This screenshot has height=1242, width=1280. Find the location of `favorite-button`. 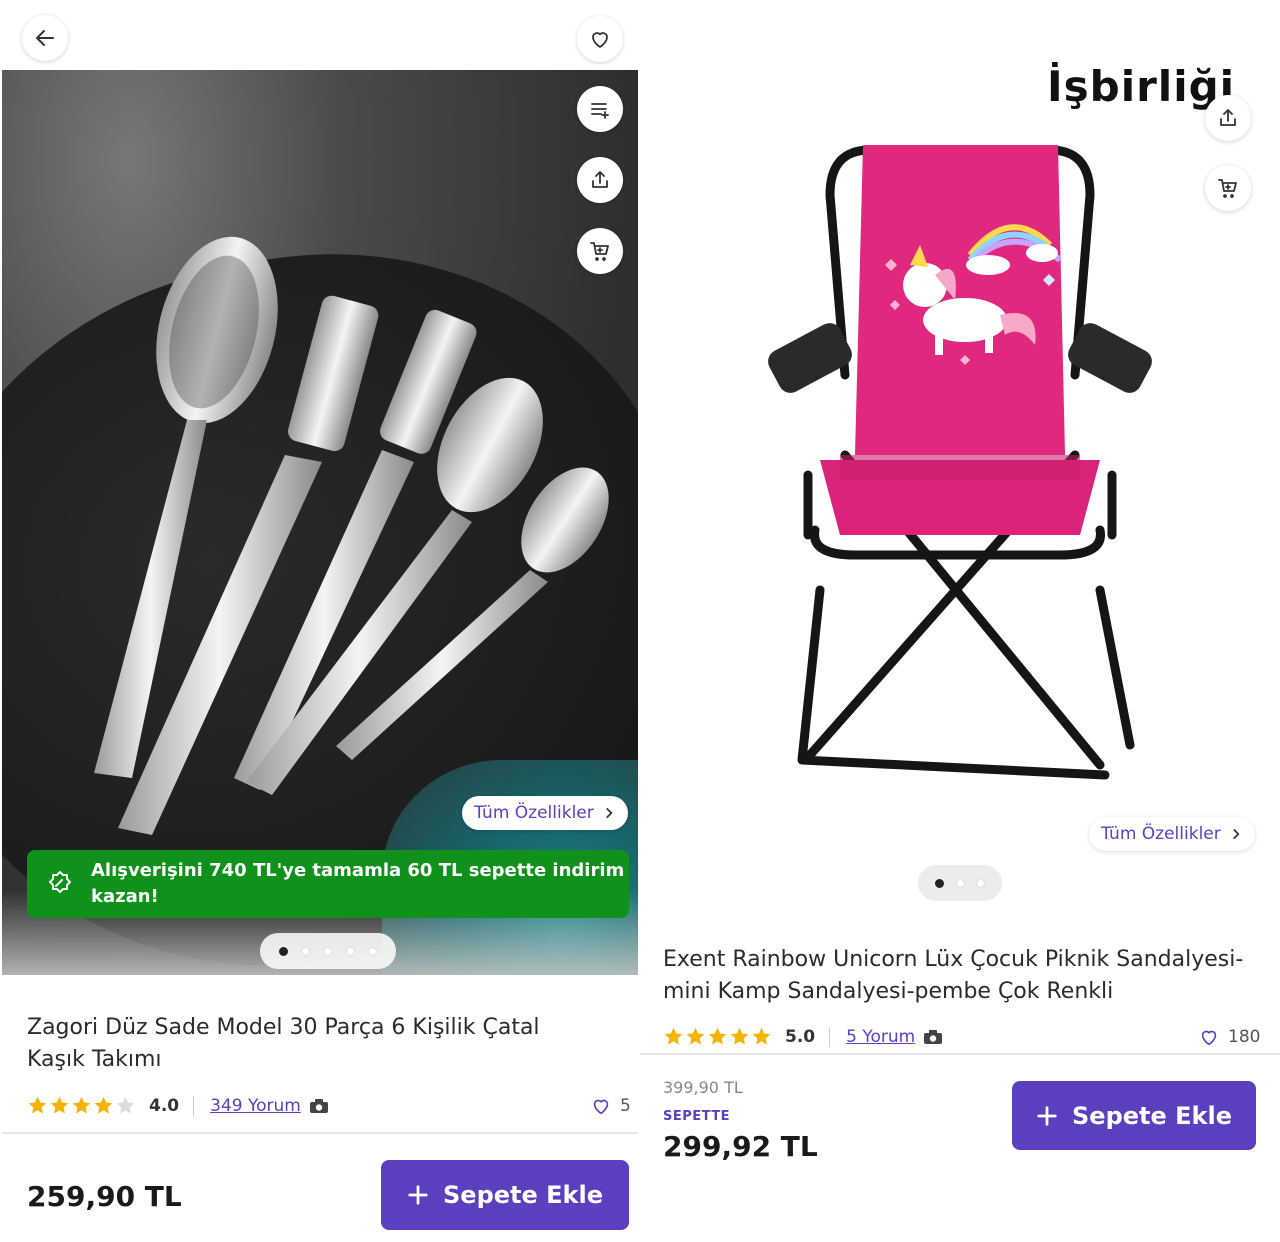

favorite-button is located at coordinates (600, 39).